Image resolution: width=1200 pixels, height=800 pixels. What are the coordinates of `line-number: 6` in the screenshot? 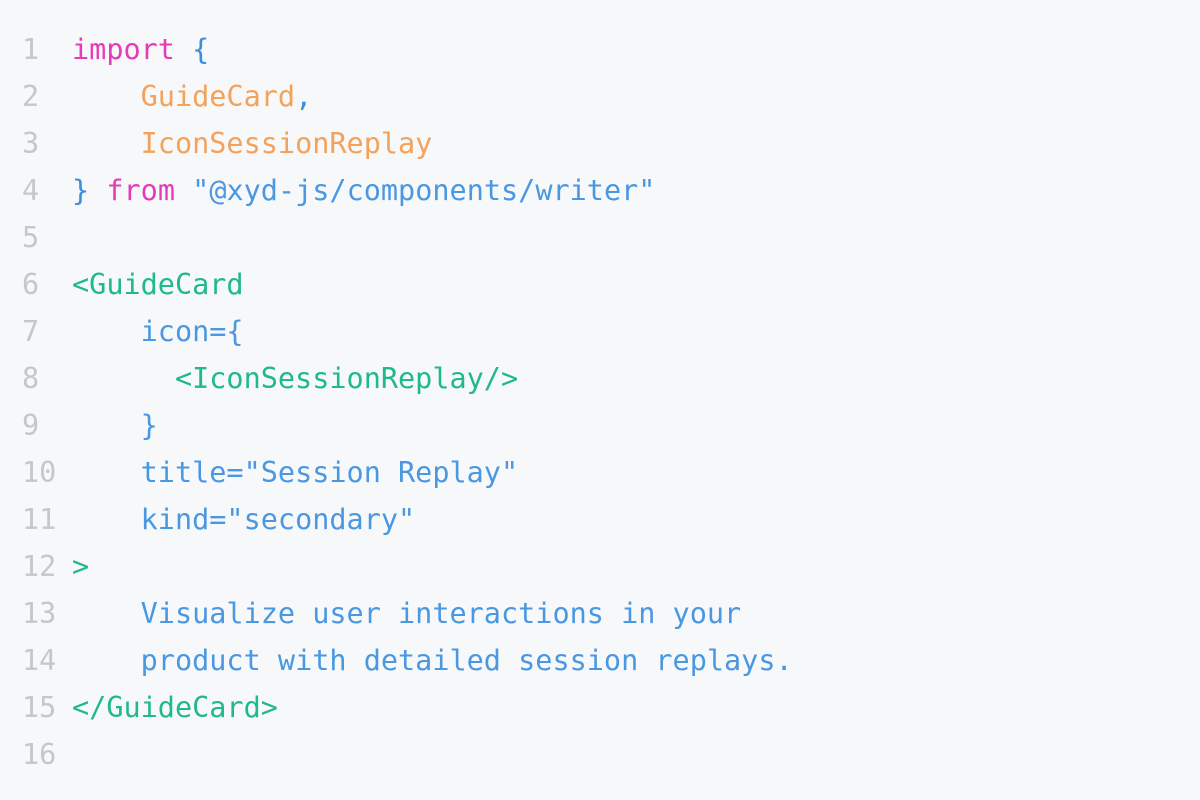 It's located at (31, 284).